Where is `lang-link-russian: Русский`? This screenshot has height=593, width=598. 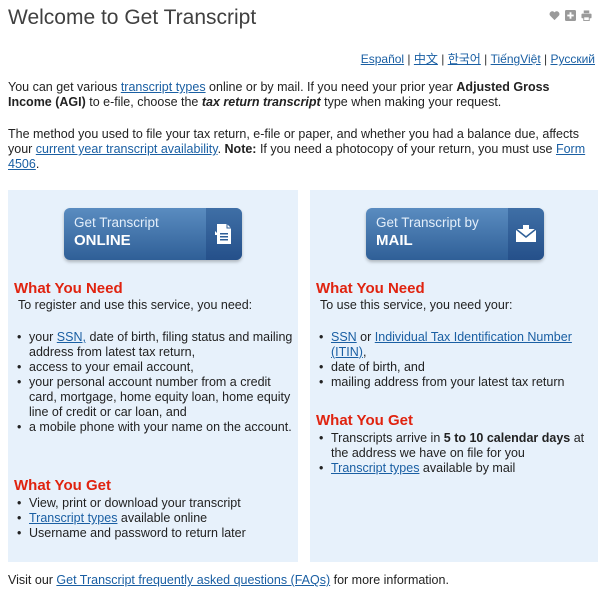 lang-link-russian: Русский is located at coordinates (572, 59).